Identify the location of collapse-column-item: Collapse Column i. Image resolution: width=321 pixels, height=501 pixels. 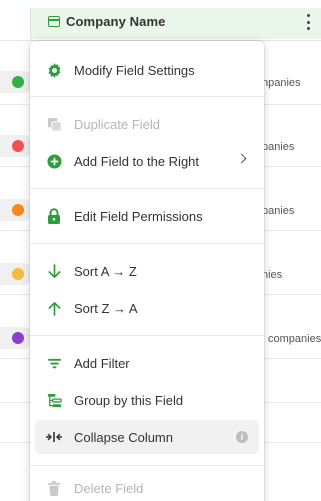
(147, 437).